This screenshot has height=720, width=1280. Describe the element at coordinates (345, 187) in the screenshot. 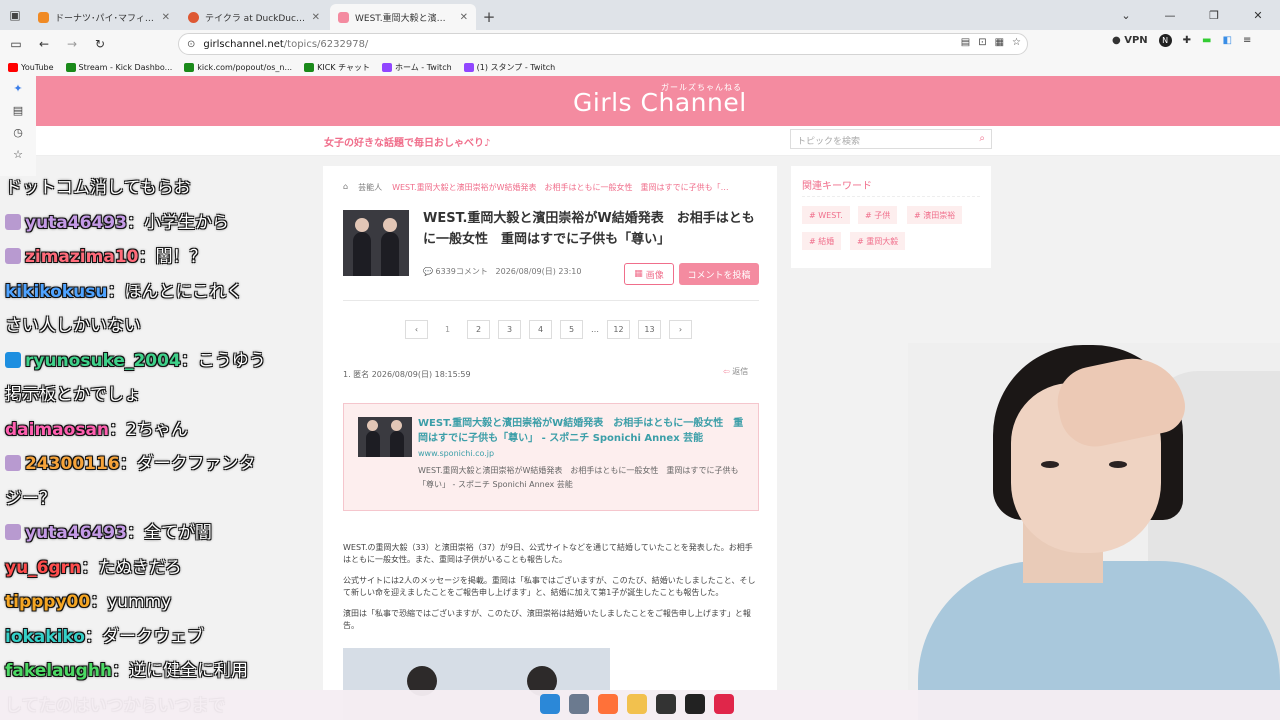

I see `home-icon: ⌂` at that location.